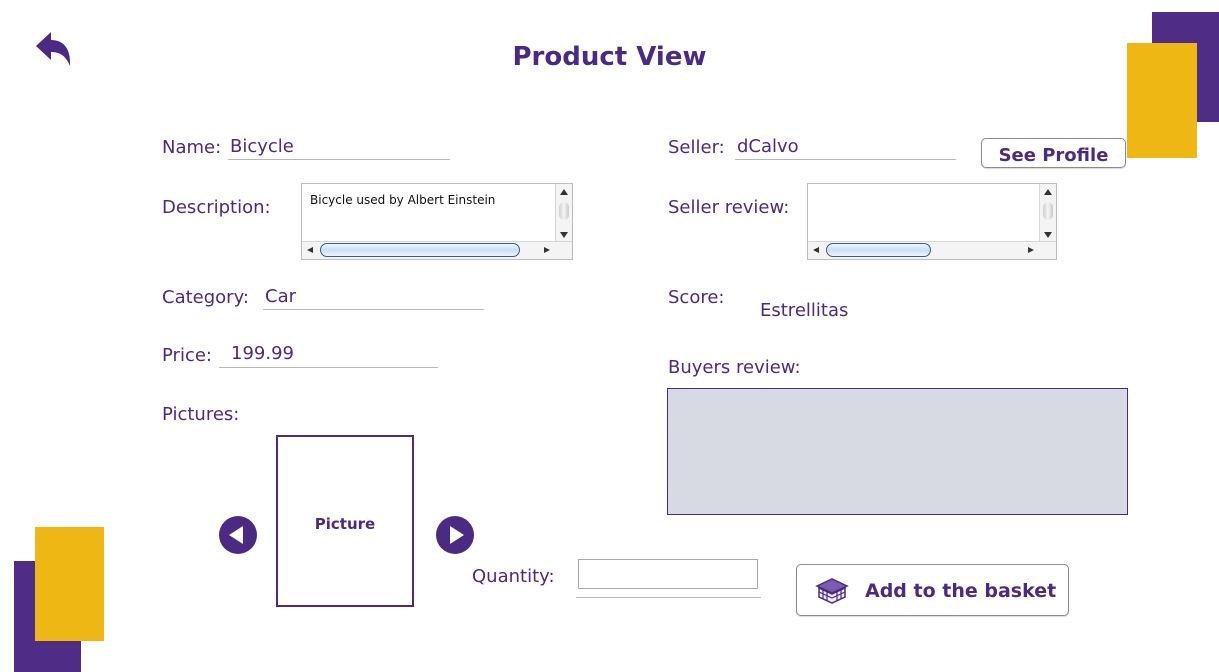  Describe the element at coordinates (187, 355) in the screenshot. I see `price-label: Price:` at that location.